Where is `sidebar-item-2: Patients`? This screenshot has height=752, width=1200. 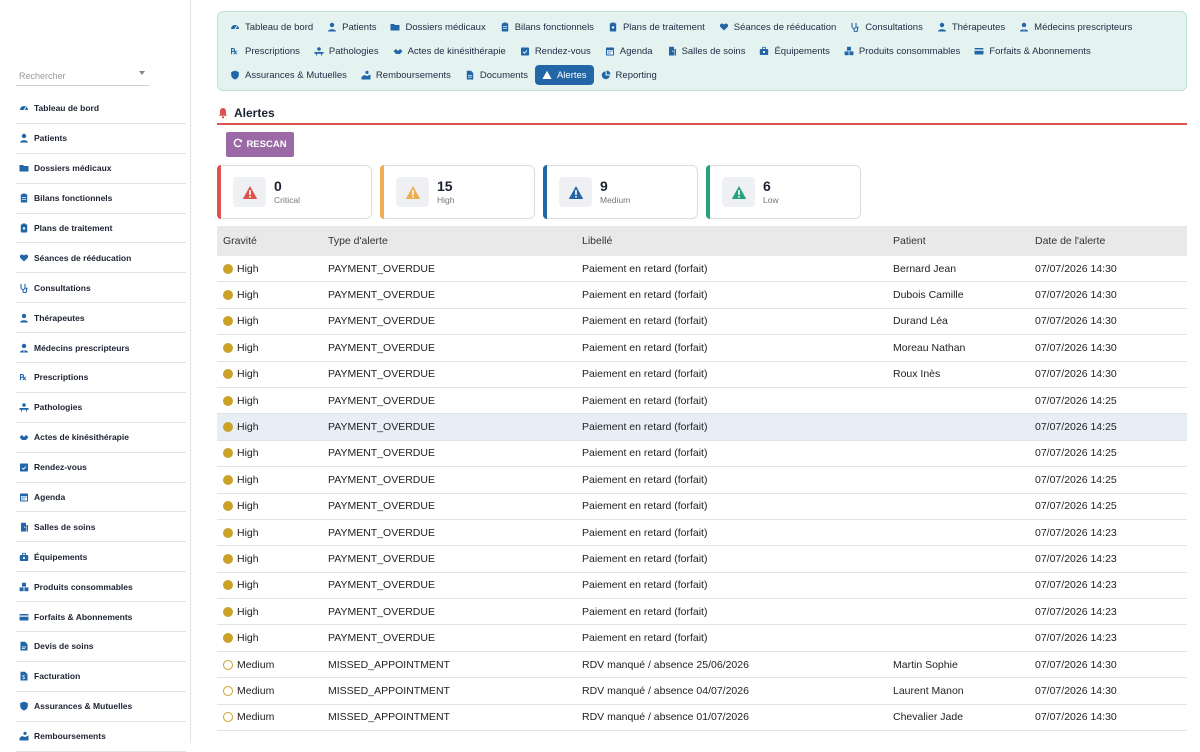
sidebar-item-2: Patients is located at coordinates (101, 139).